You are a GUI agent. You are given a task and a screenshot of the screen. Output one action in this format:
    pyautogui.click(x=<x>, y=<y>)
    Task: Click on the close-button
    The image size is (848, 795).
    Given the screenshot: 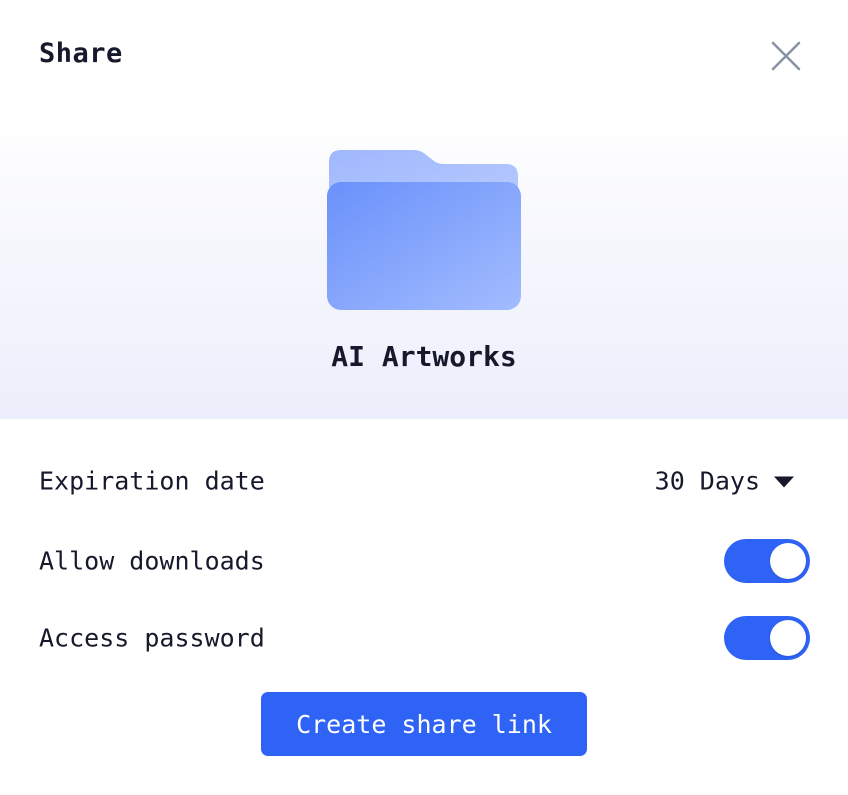 What is the action you would take?
    pyautogui.click(x=786, y=56)
    